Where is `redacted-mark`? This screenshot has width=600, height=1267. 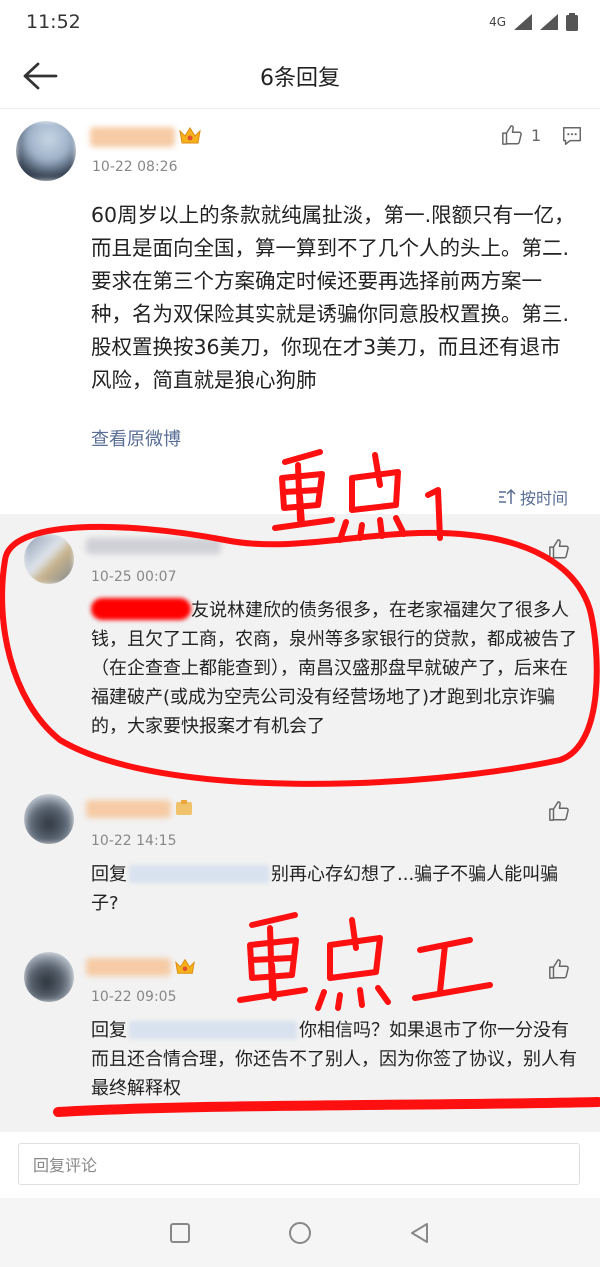 redacted-mark is located at coordinates (141, 609).